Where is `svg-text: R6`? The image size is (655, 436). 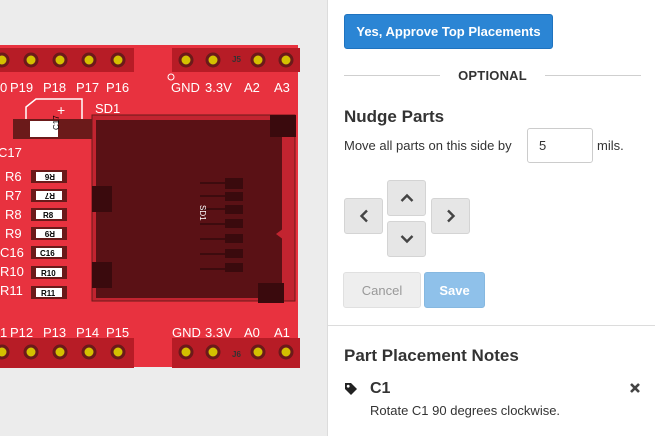
svg-text: R6 is located at coordinates (49, 176).